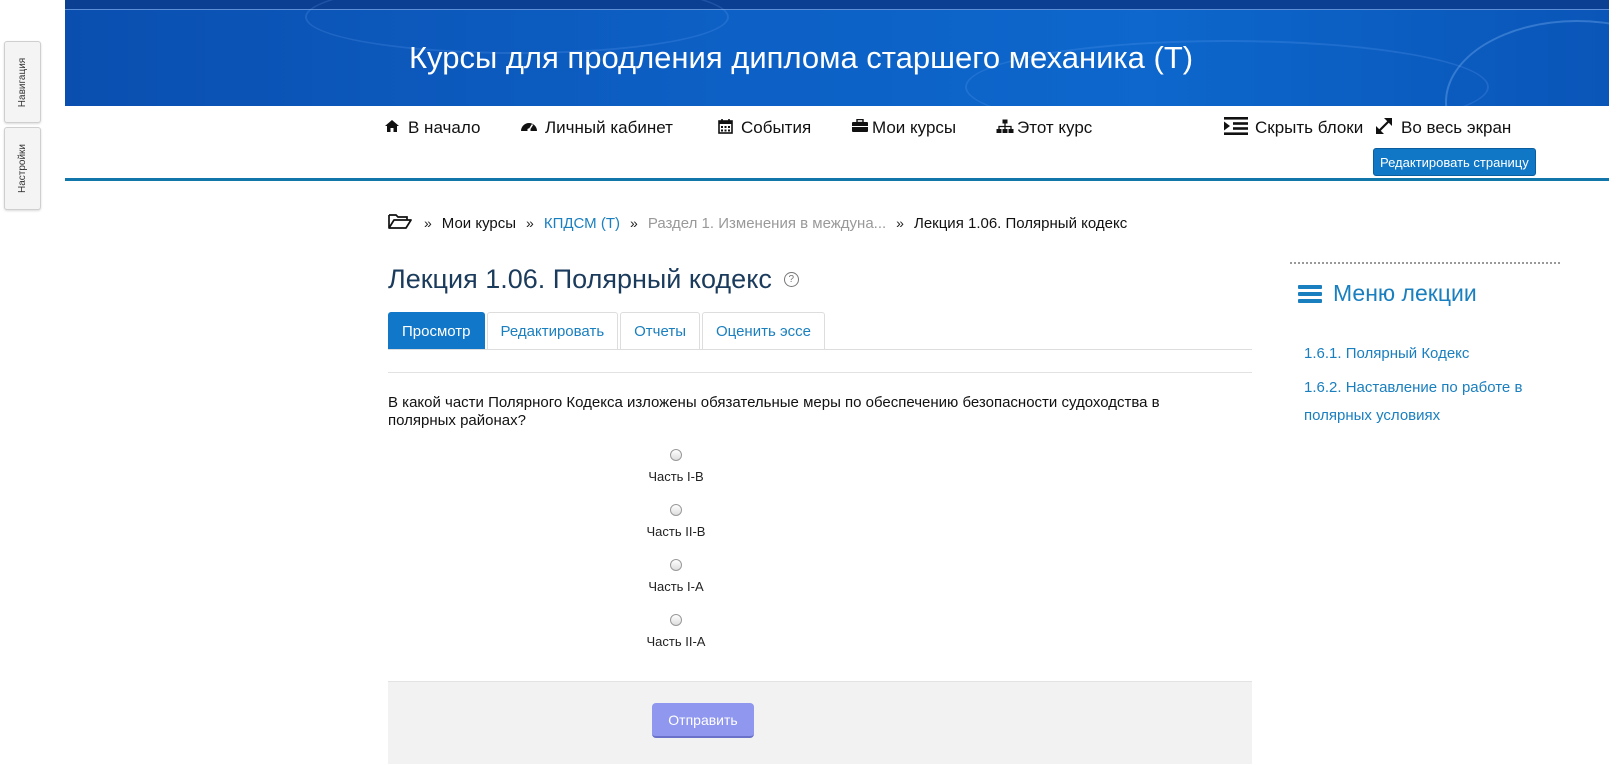 The height and width of the screenshot is (764, 1609). I want to click on nav-dashboard: Личный кабинет, so click(596, 128).